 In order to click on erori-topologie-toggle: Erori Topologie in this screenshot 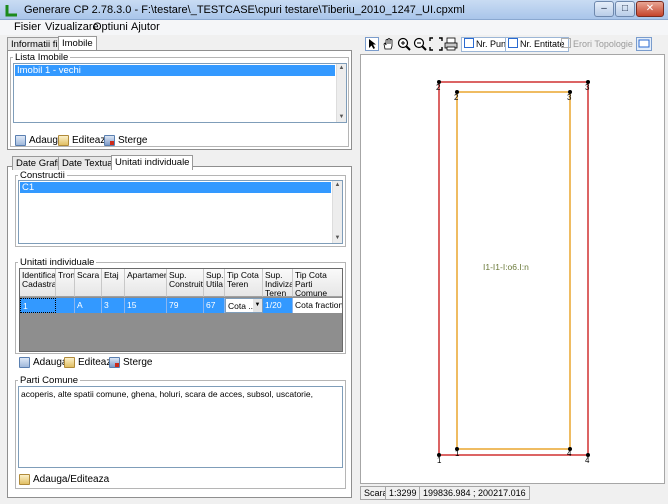, I will do `click(597, 44)`.